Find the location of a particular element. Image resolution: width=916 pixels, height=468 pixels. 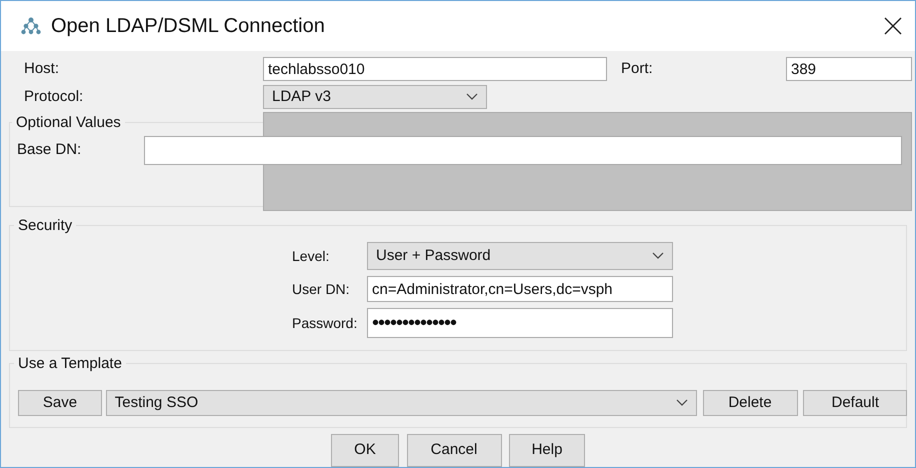

port-field: 389 is located at coordinates (849, 69).